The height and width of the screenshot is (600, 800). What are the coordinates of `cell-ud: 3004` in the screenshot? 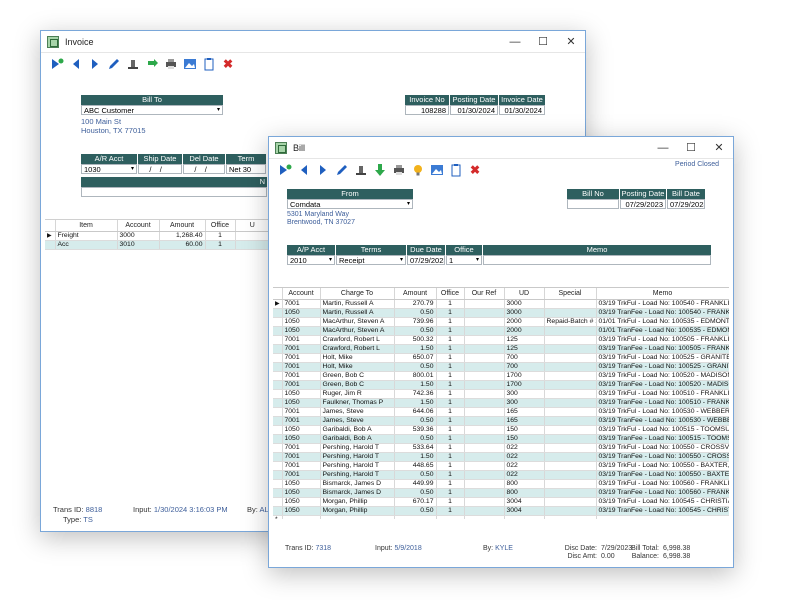 It's located at (524, 502).